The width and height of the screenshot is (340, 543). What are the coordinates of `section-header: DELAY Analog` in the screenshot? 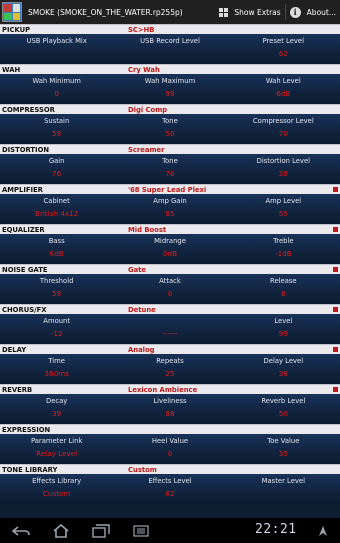 It's located at (170, 349).